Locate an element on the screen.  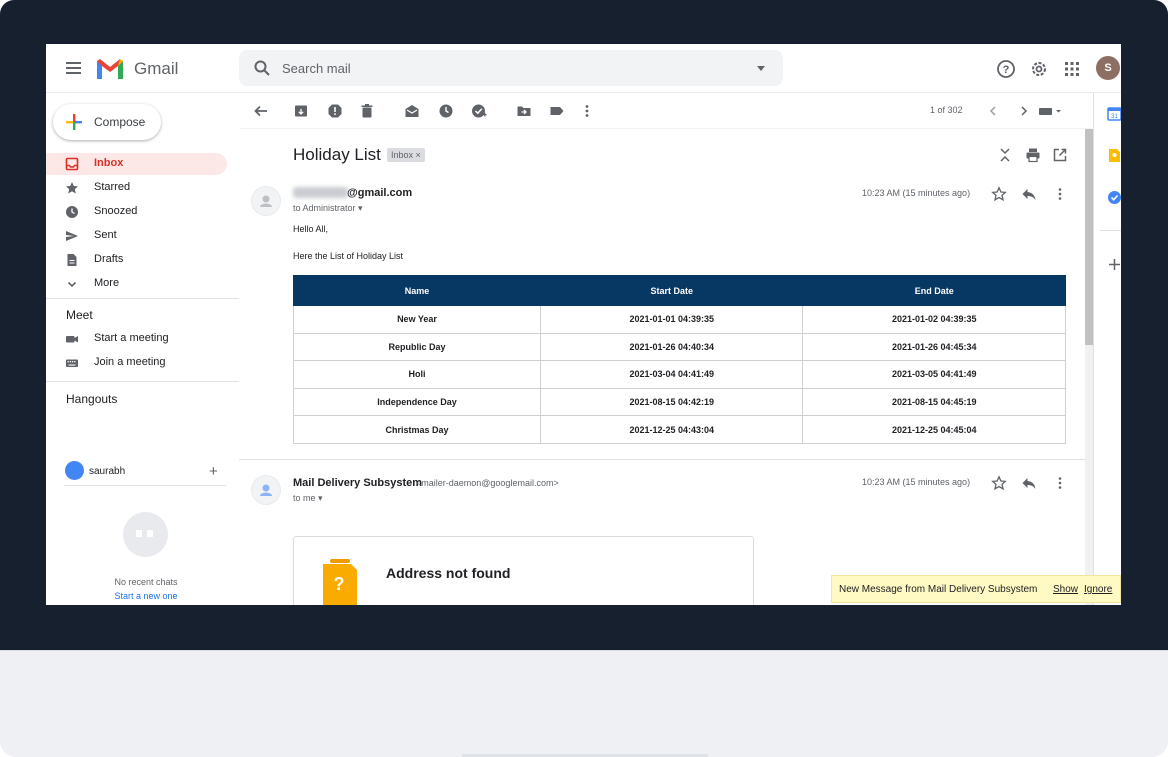
apps-grid-icon is located at coordinates (1072, 69).